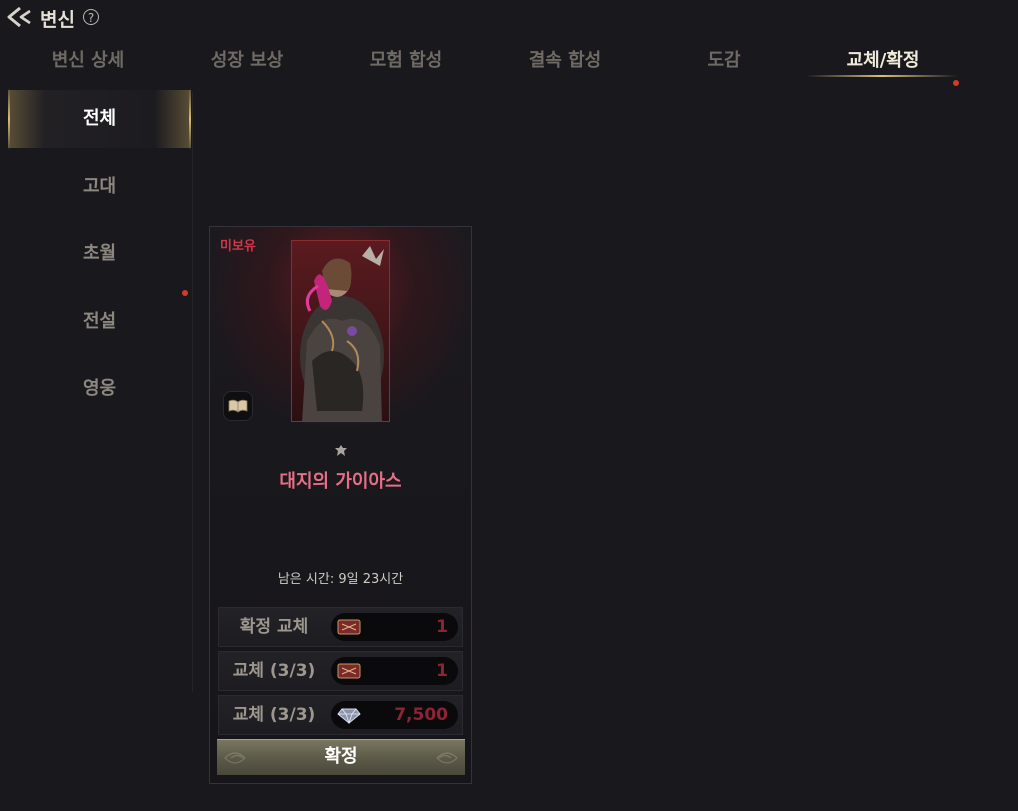 The width and height of the screenshot is (1018, 811). I want to click on cost-row-exchange-diamond: 교체 (3/3) 7,500, so click(340, 715).